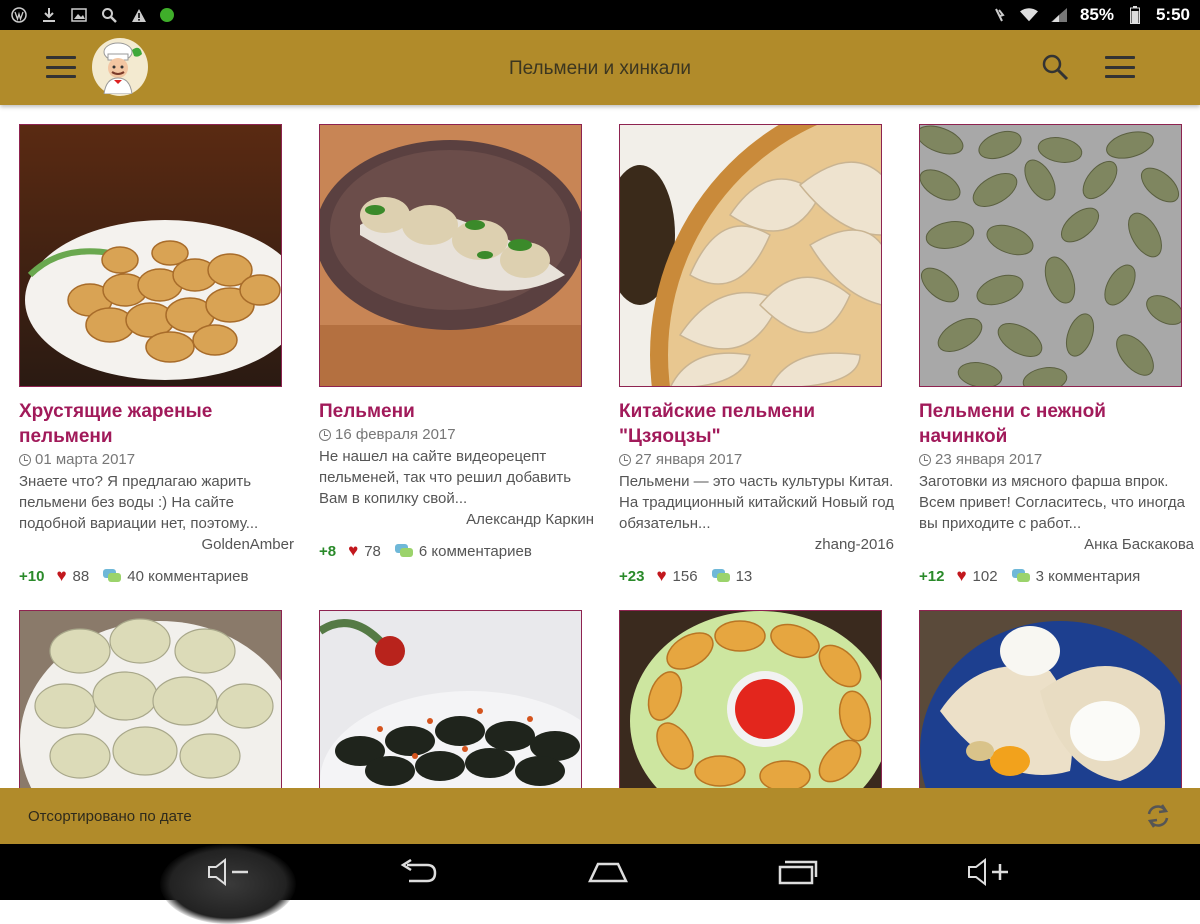  I want to click on sort-bar: Отсортировано по дате, so click(600, 816).